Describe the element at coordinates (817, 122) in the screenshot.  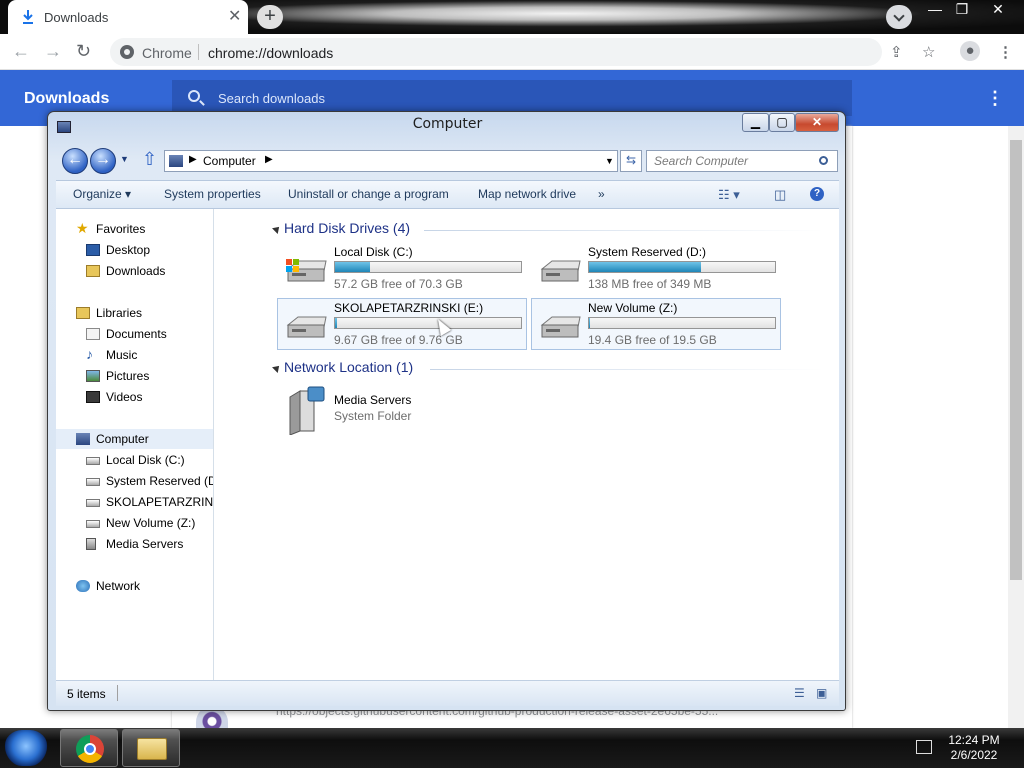
I see `close-button: ✕` at that location.